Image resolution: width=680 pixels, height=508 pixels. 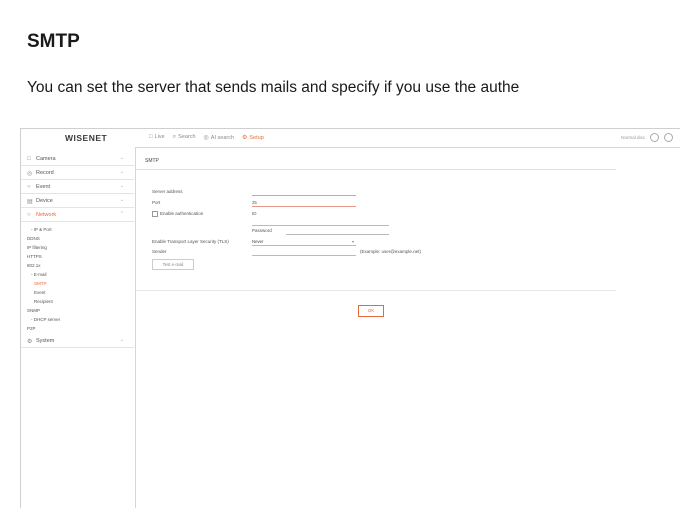 What do you see at coordinates (43, 301) in the screenshot?
I see `sidebar-item-recipient: Recipient` at bounding box center [43, 301].